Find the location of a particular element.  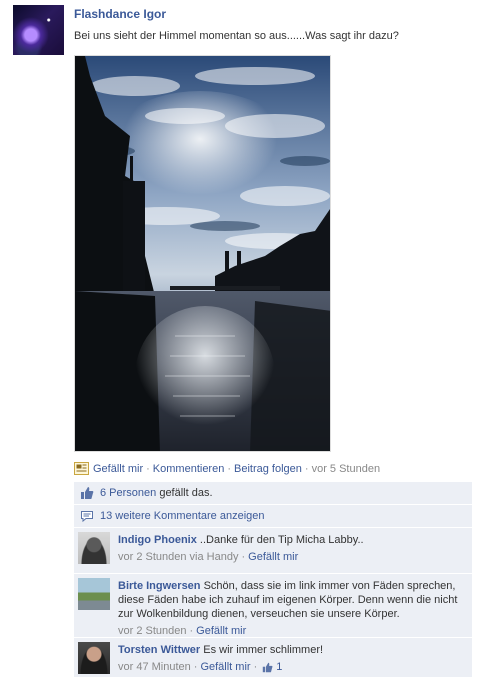

comment-timestamp: vor 47 Minuten is located at coordinates (154, 667).